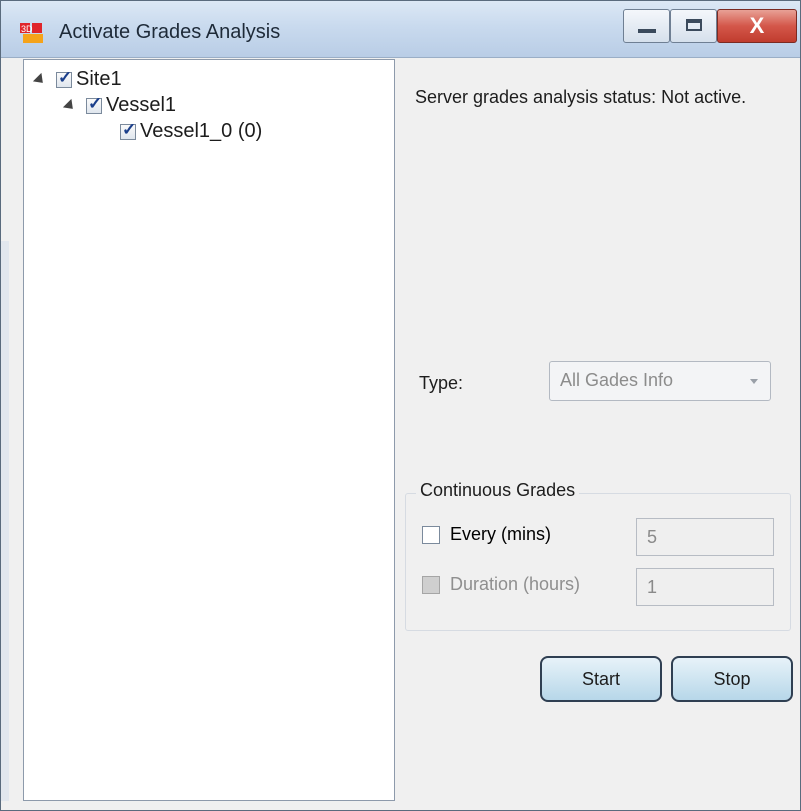 This screenshot has height=811, width=801. I want to click on tree-node-label: Vessel1, so click(141, 105).